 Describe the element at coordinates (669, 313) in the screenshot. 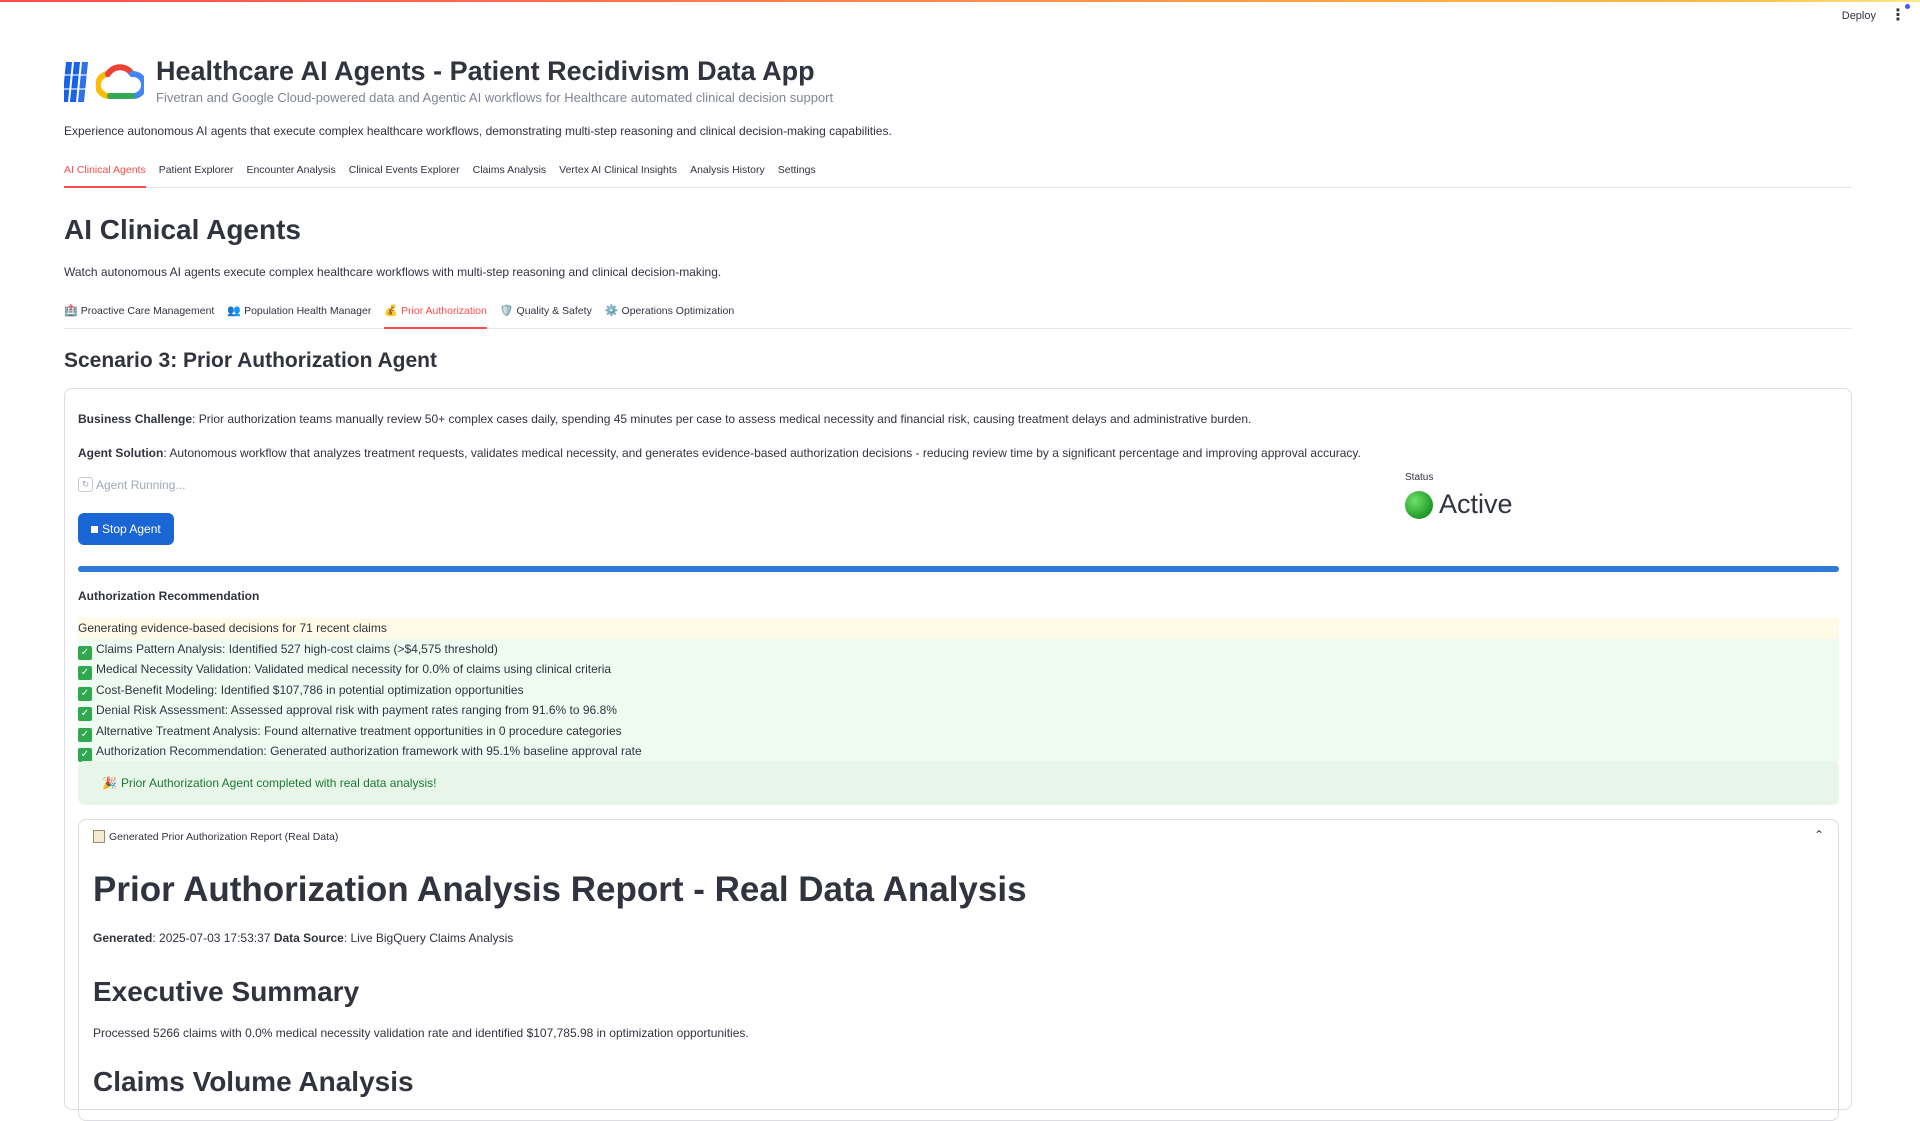

I see `tab-operations-optimization: ⚙️ Operations Optimization` at that location.